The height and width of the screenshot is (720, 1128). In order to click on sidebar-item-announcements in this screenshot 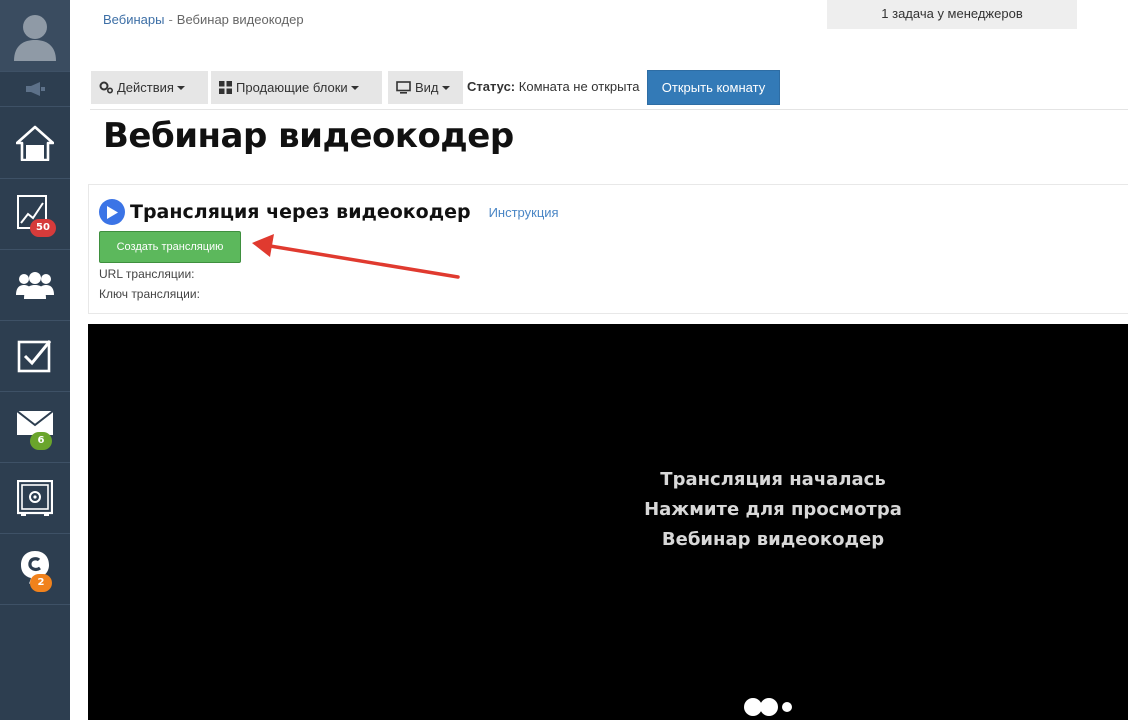, I will do `click(35, 89)`.